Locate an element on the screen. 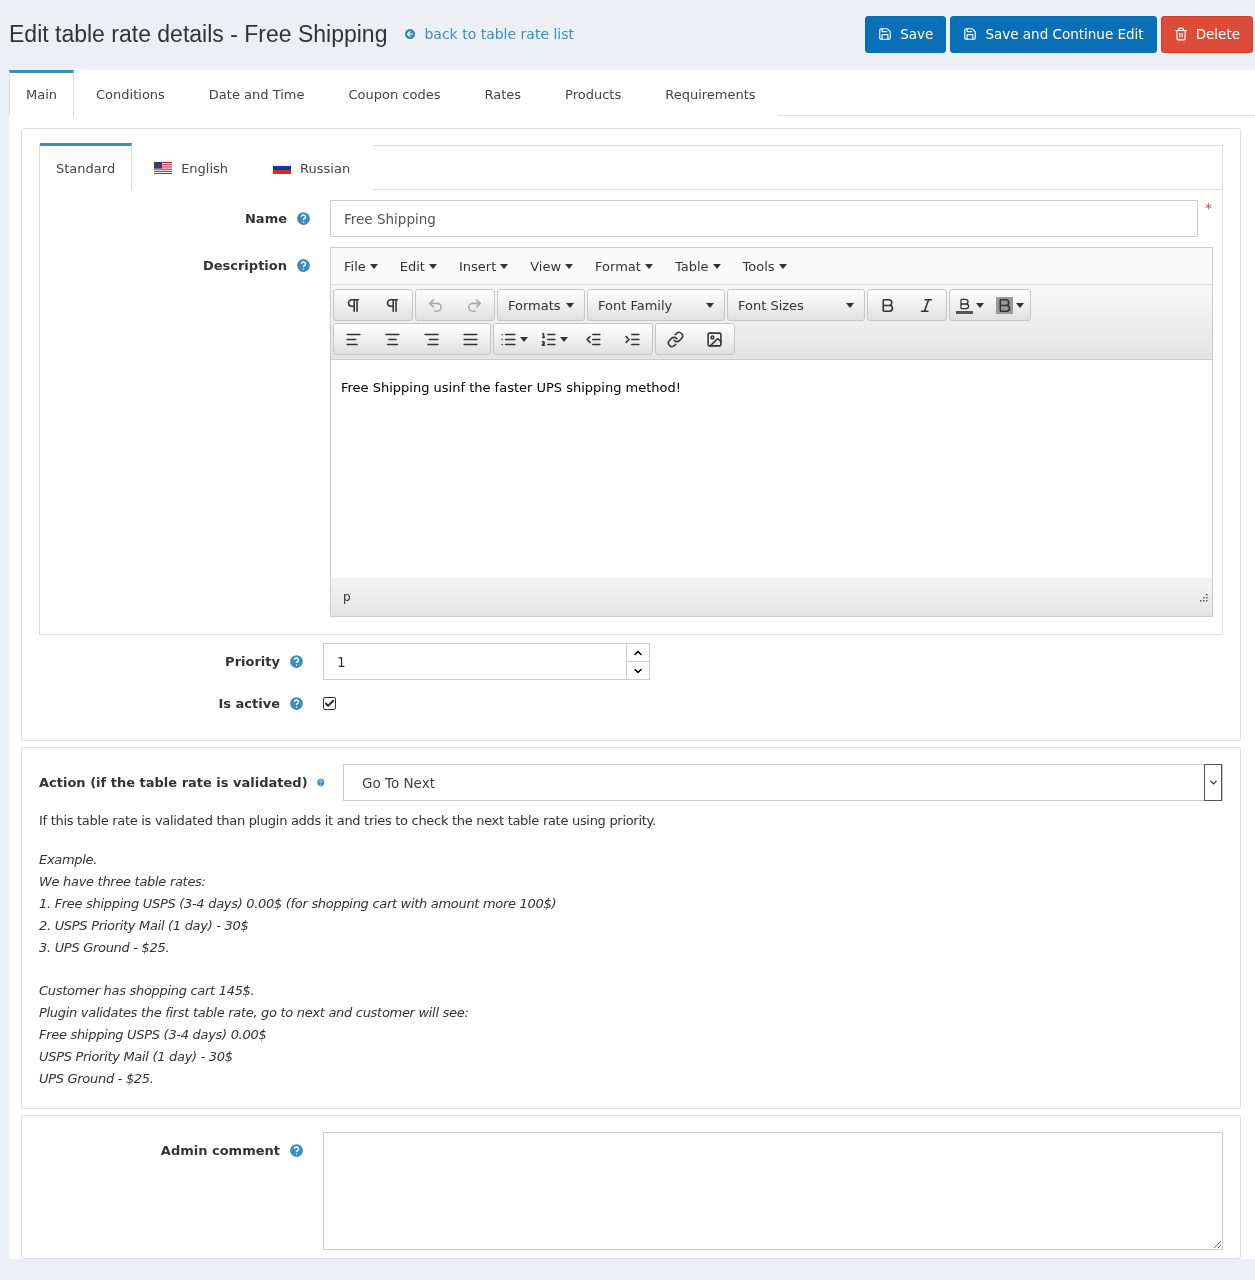 The height and width of the screenshot is (1280, 1255). text-color-icon is located at coordinates (964, 305).